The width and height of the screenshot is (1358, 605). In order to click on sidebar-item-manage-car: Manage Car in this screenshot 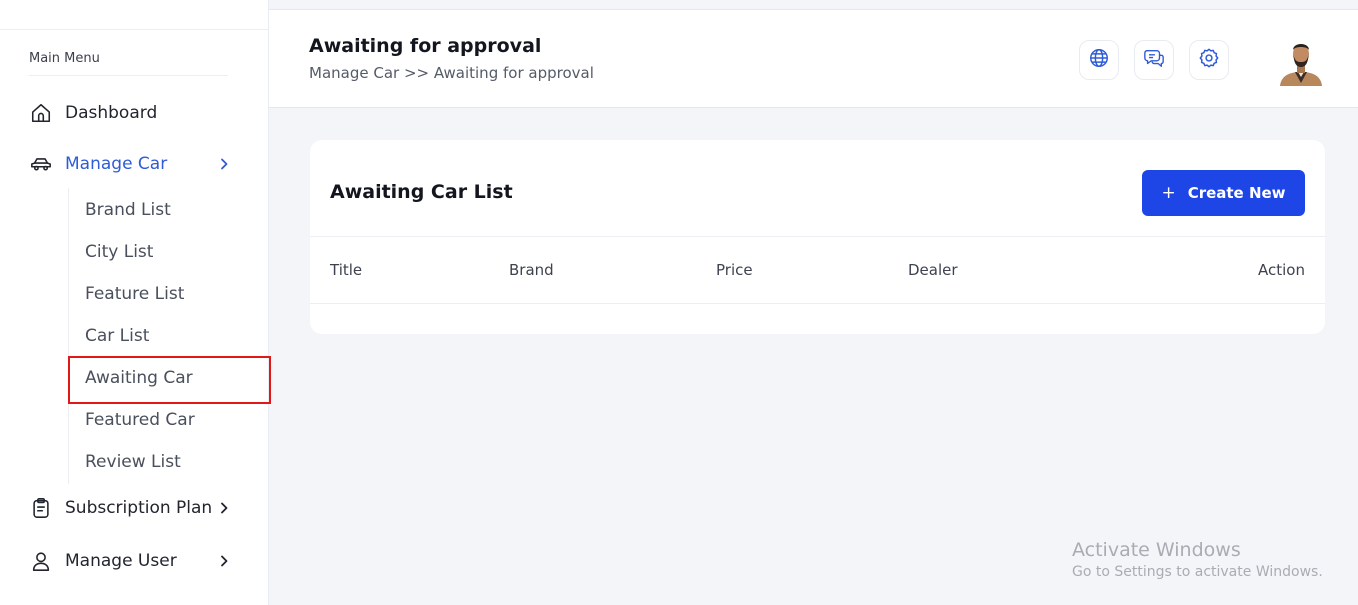, I will do `click(98, 164)`.